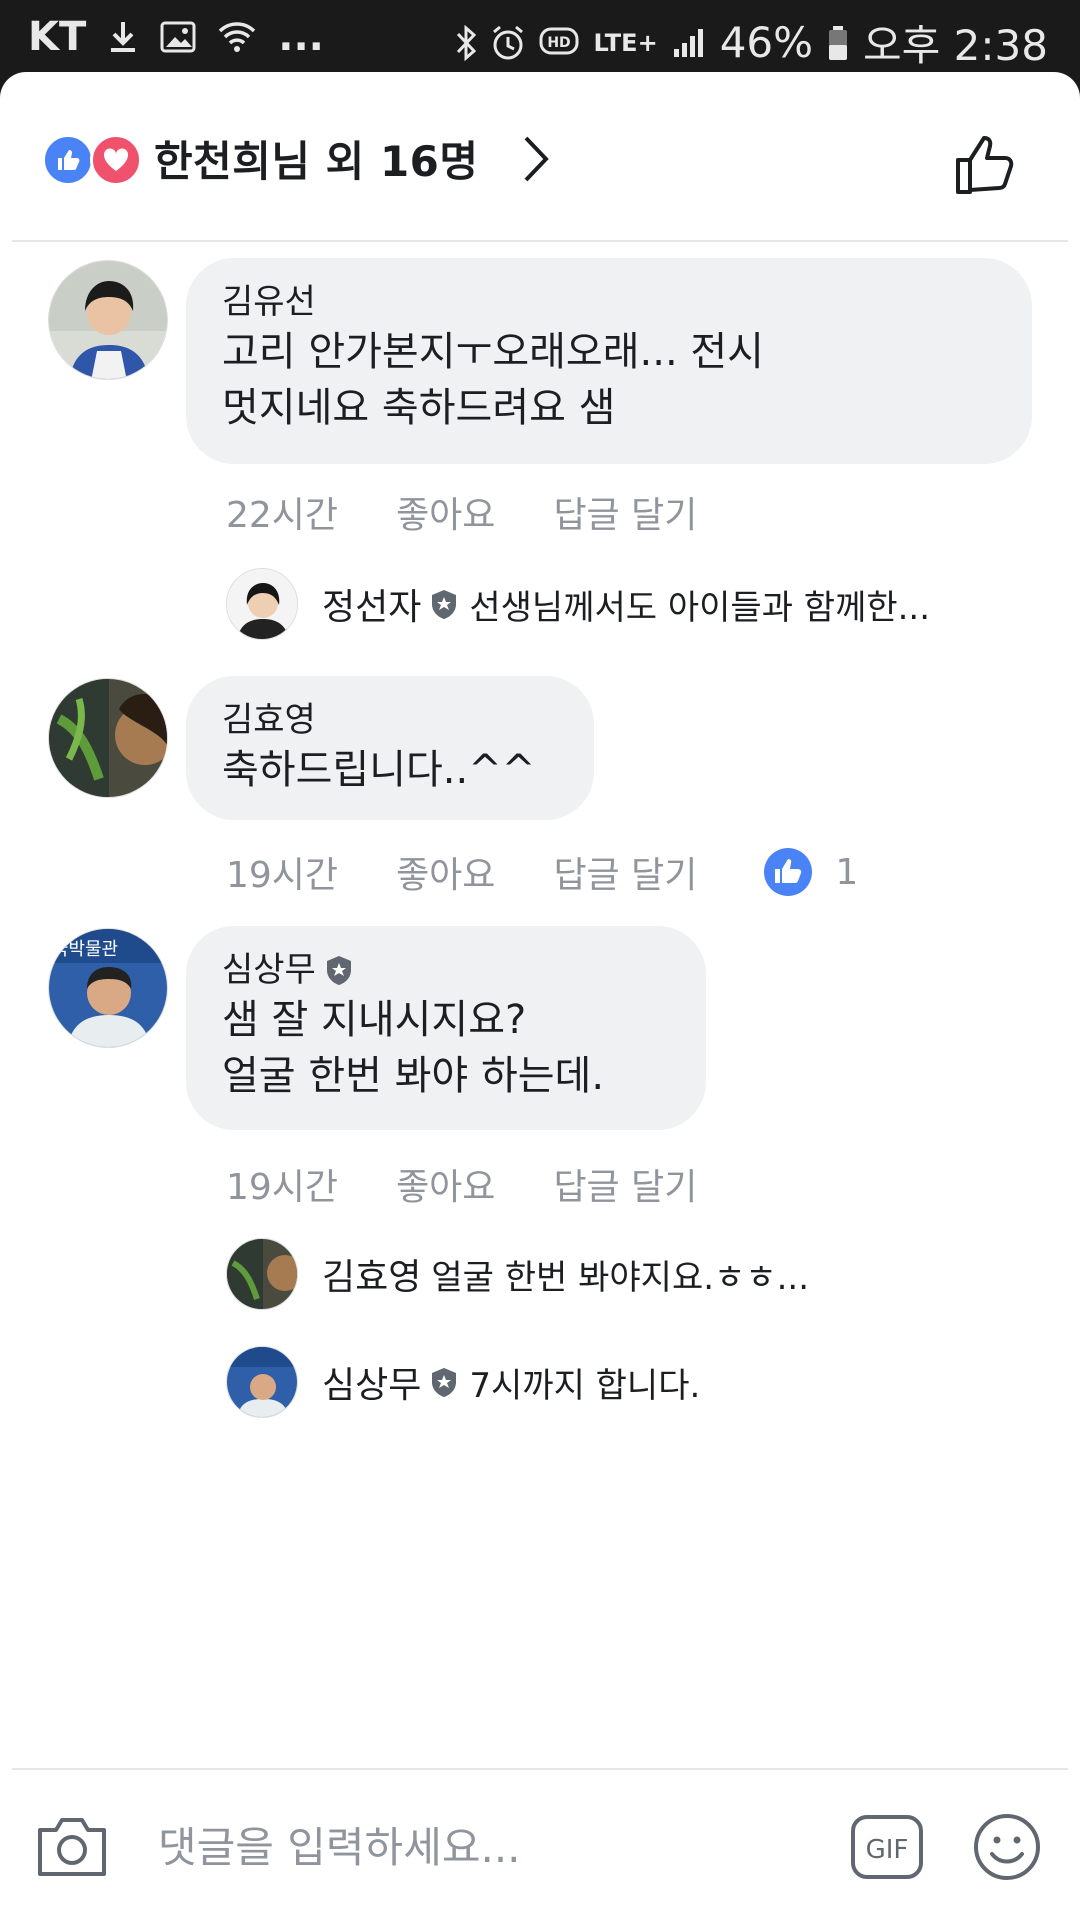  I want to click on reactions-header: 한천희님 외 16명, so click(540, 156).